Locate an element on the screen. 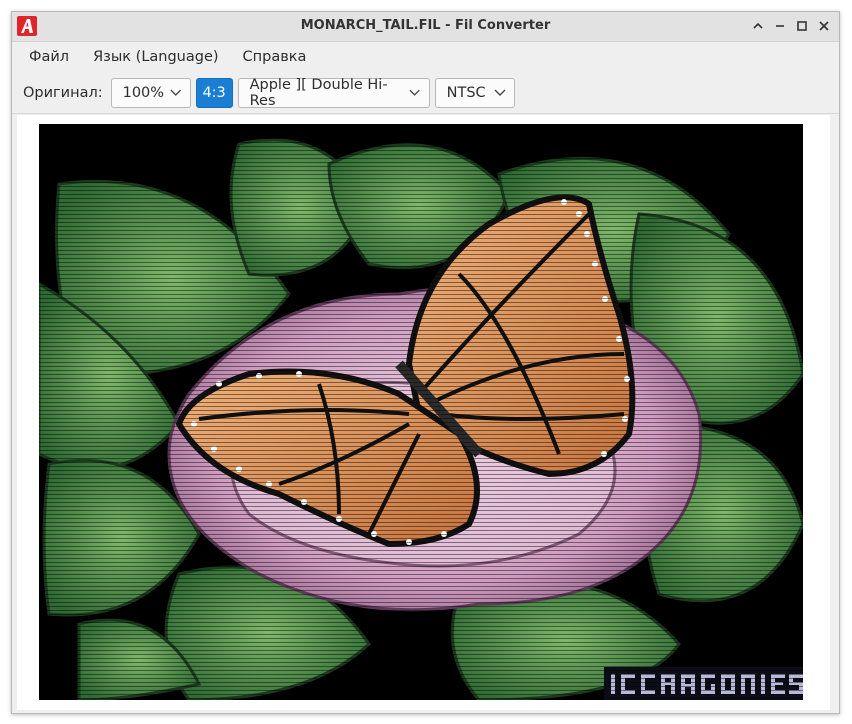  menu-help: Справка is located at coordinates (275, 57).